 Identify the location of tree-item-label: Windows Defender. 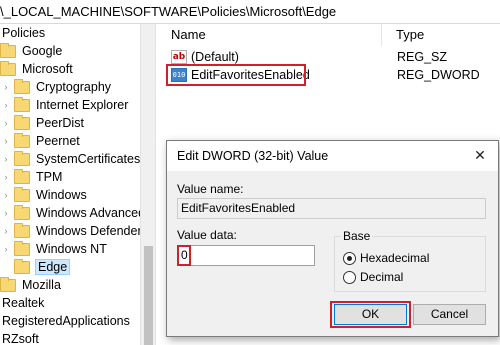
(89, 231).